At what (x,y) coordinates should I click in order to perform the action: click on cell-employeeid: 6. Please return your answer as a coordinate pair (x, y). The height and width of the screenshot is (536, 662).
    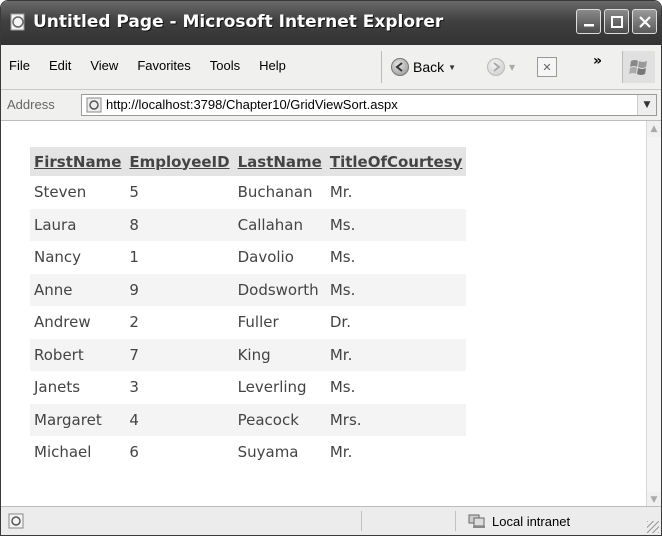
    Looking at the image, I should click on (134, 452).